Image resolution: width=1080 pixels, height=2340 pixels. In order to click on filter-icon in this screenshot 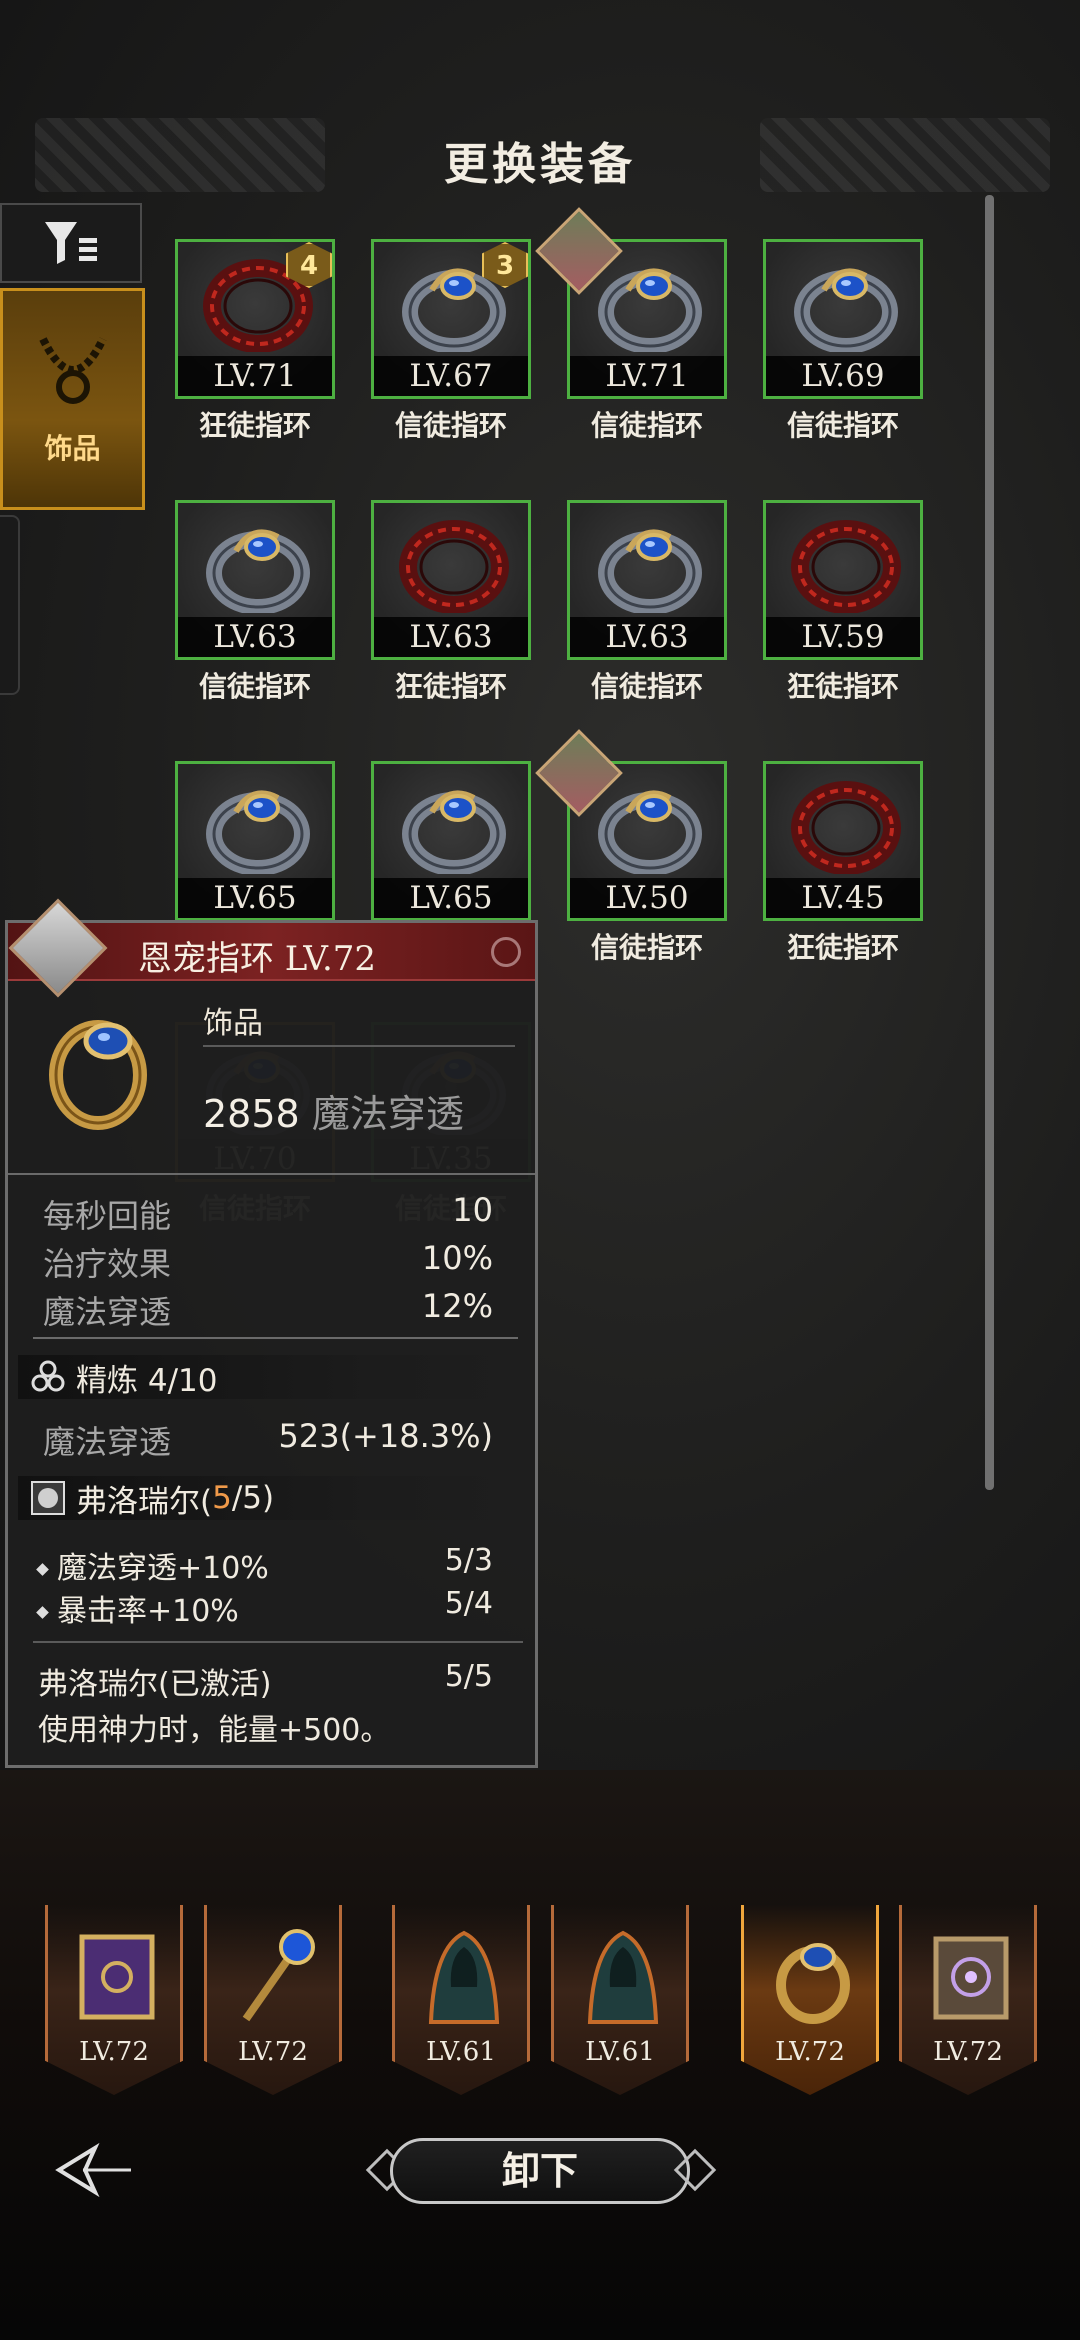, I will do `click(71, 243)`.